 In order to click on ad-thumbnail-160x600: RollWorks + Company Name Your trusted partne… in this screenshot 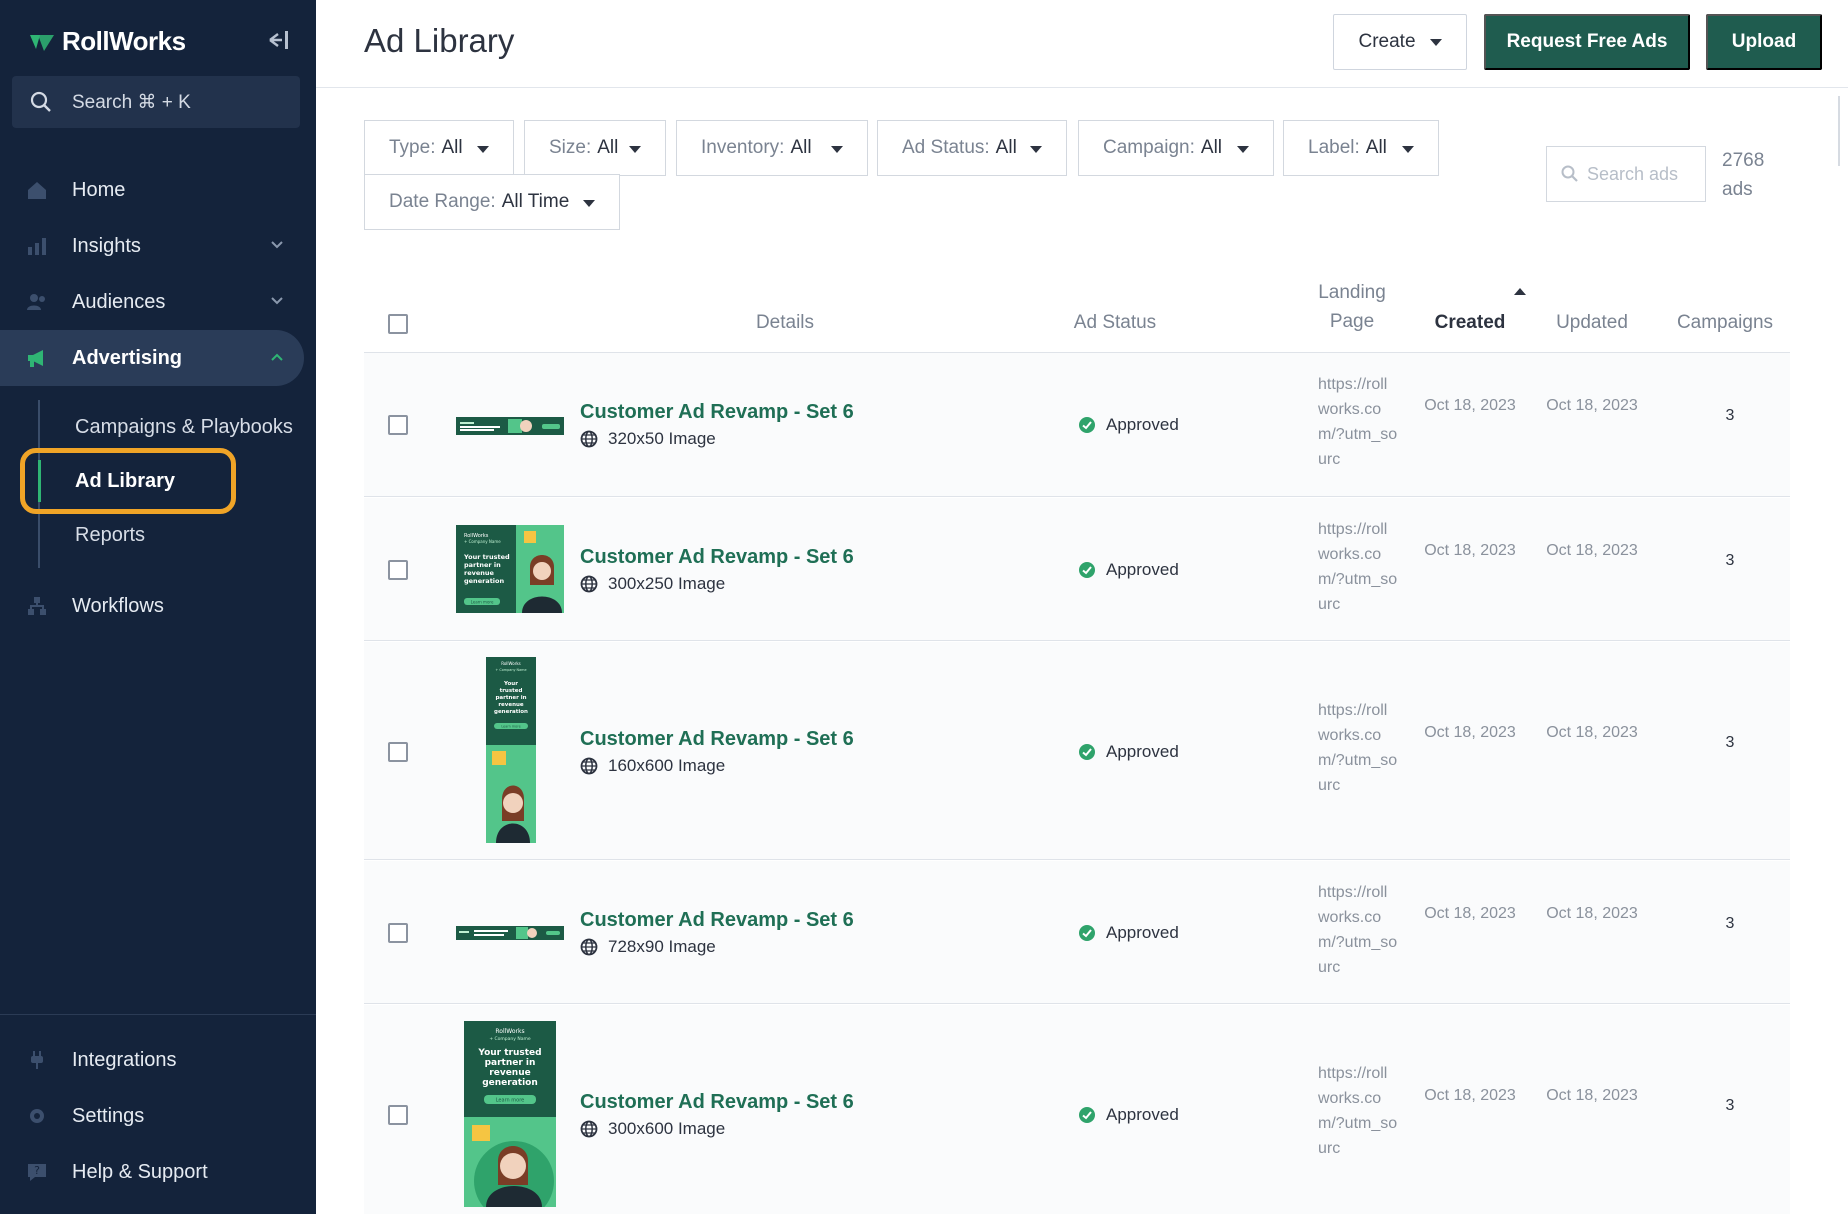, I will do `click(511, 750)`.